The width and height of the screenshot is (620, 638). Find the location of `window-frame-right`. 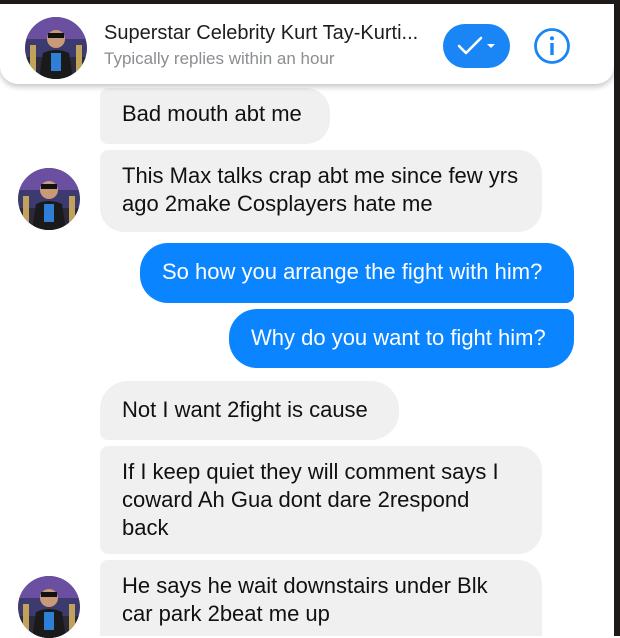

window-frame-right is located at coordinates (617, 318).